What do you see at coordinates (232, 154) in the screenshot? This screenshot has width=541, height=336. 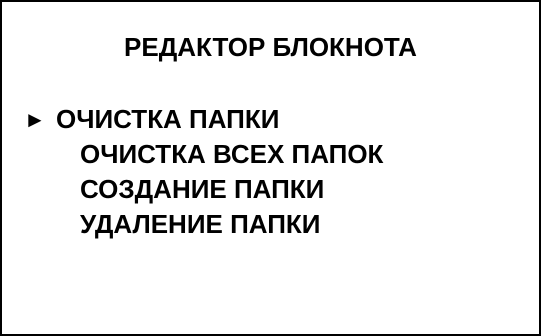 I see `menu-item-label: ОЧИСТКА ВСЕХ ПАПОК` at bounding box center [232, 154].